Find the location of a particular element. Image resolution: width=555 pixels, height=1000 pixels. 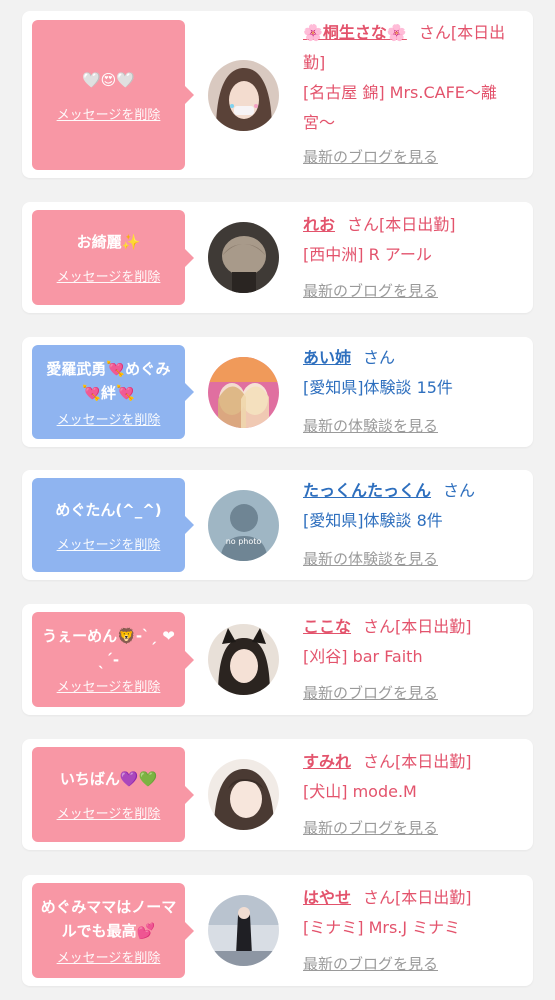

user-info: たっくんたっくん さん [愛知県]体験談 8件 is located at coordinates (413, 506).